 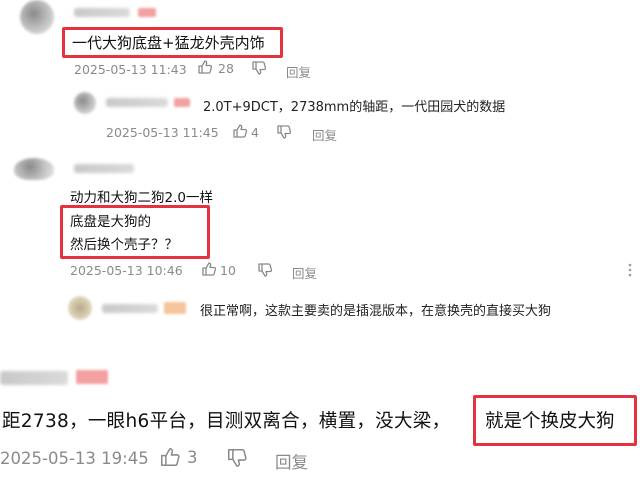 What do you see at coordinates (550, 421) in the screenshot?
I see `comment-text-highlight: 就是个换皮大狗` at bounding box center [550, 421].